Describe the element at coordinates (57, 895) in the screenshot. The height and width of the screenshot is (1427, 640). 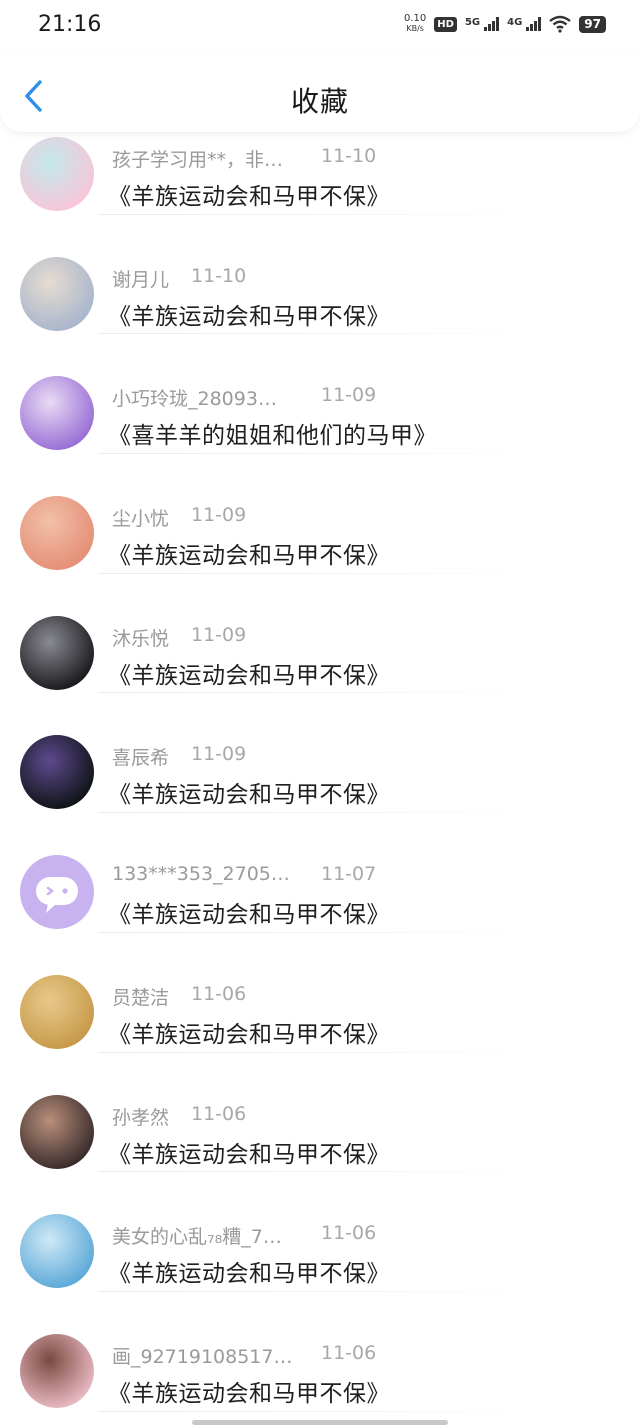
I see `chat-bubble-icon` at that location.